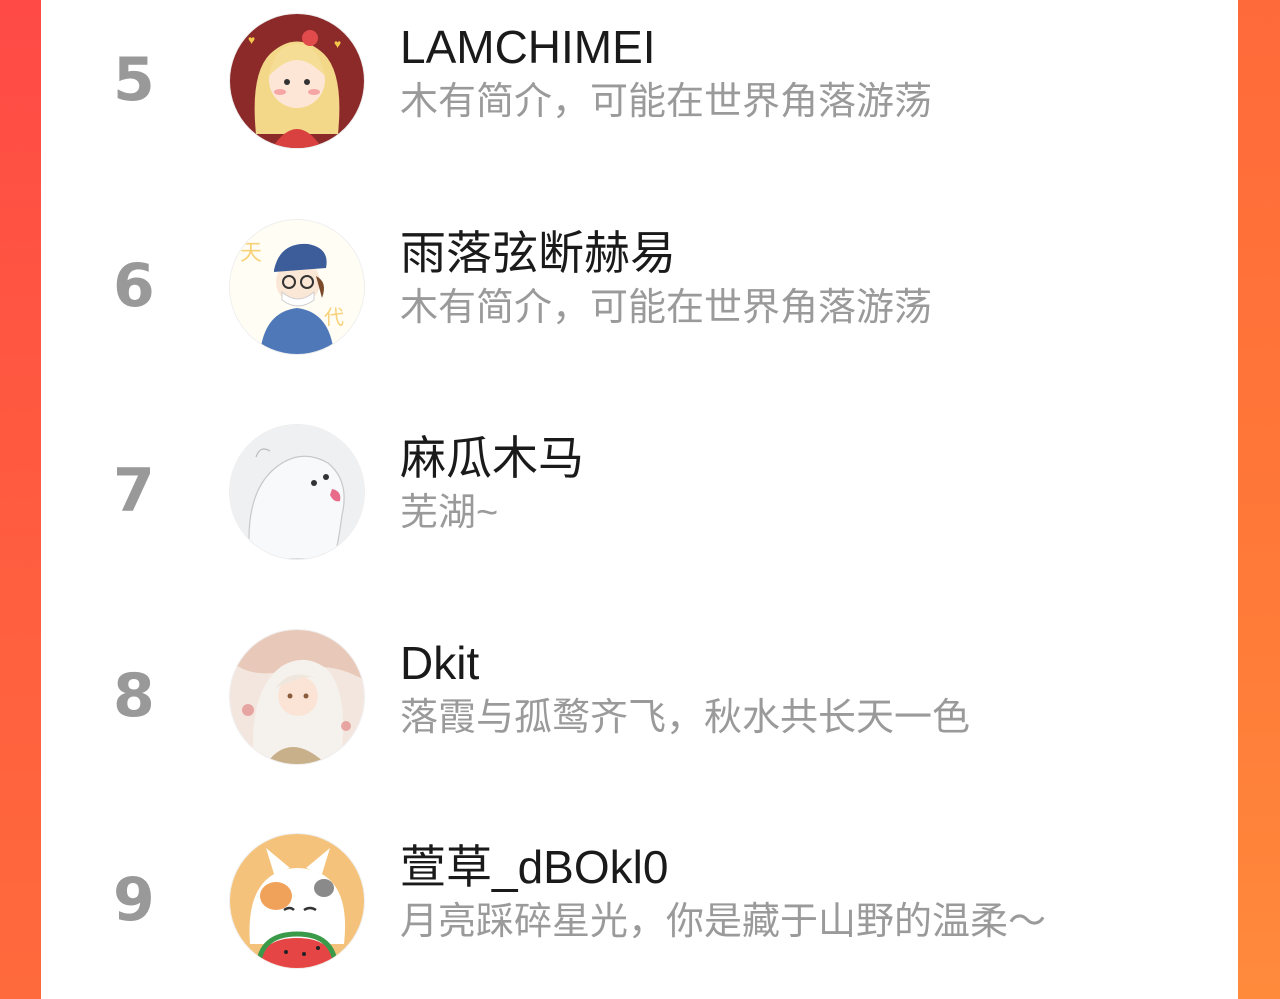  What do you see at coordinates (134, 491) in the screenshot?
I see `rank-number: 7` at bounding box center [134, 491].